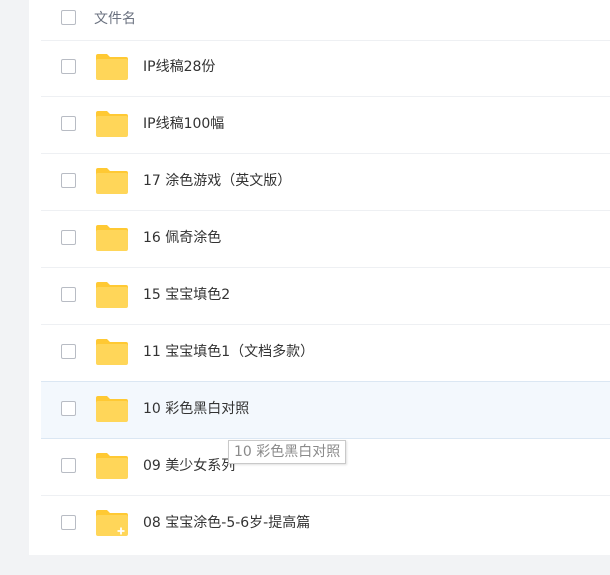 Image resolution: width=610 pixels, height=575 pixels. What do you see at coordinates (325, 182) in the screenshot?
I see `file-row: 17 涂色游戏（英文版）` at bounding box center [325, 182].